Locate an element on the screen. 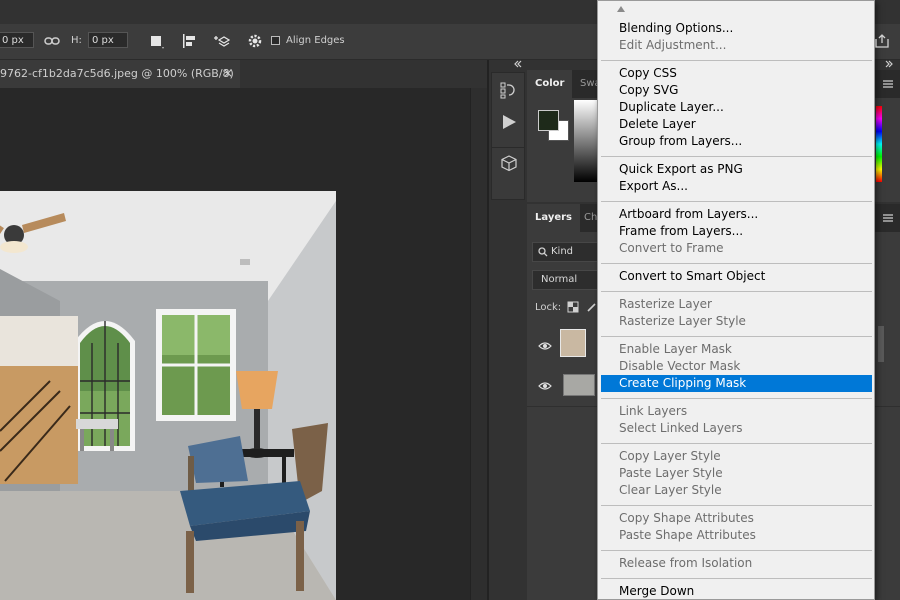 This screenshot has height=600, width=900. menu-item-convert-to-frame: Convert to Frame is located at coordinates (671, 248).